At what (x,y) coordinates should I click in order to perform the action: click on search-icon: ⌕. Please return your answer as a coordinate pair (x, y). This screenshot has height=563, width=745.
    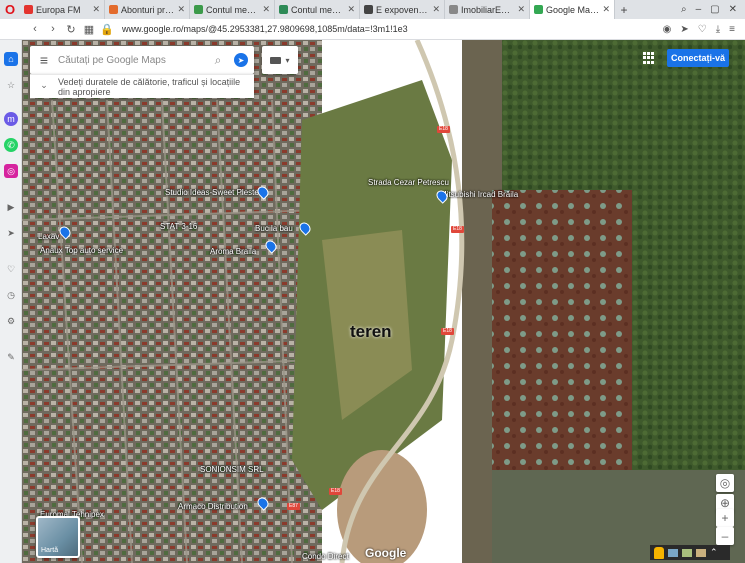
    Looking at the image, I should click on (218, 60).